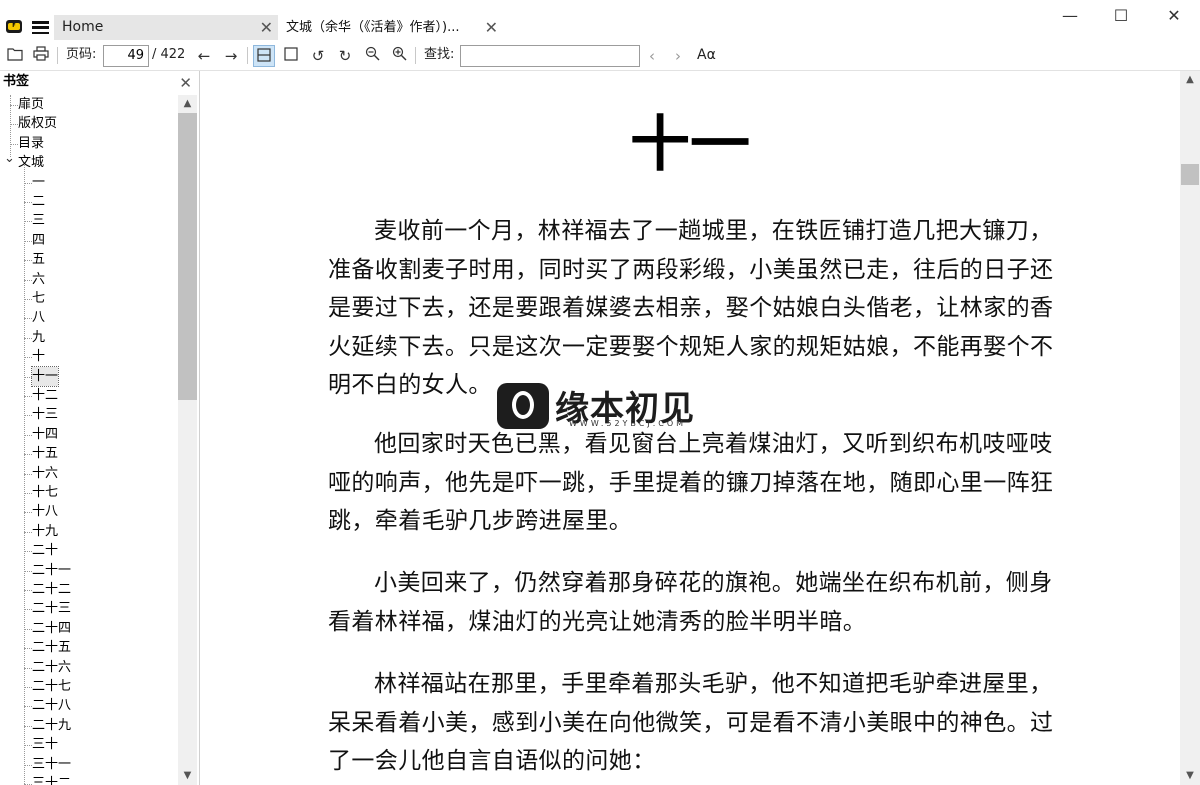 This screenshot has width=1200, height=785. I want to click on sidebar-item: 文城 ⌄, so click(90, 161).